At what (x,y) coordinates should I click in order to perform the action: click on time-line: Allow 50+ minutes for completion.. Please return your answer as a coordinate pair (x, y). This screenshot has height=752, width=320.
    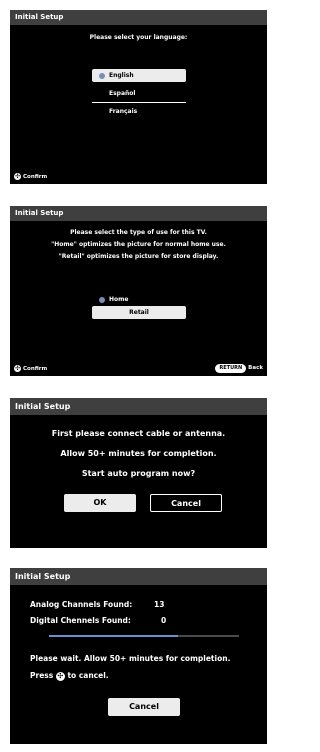
    Looking at the image, I should click on (138, 453).